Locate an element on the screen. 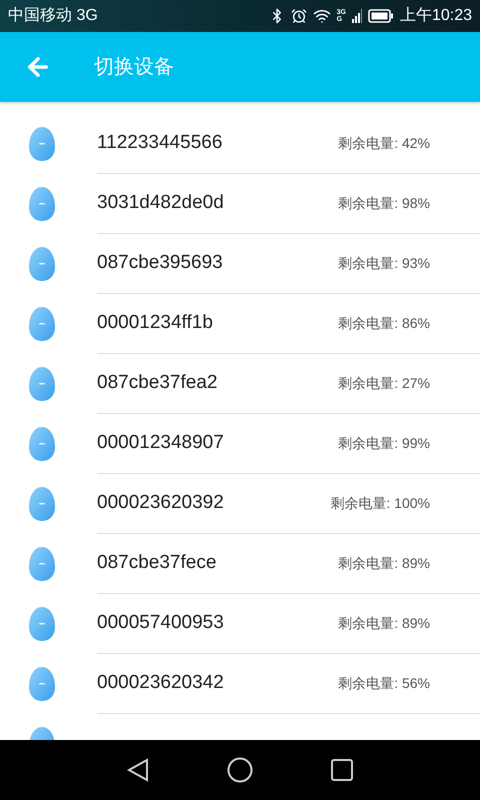  battery-level: 剩余电量: 100% is located at coordinates (380, 503).